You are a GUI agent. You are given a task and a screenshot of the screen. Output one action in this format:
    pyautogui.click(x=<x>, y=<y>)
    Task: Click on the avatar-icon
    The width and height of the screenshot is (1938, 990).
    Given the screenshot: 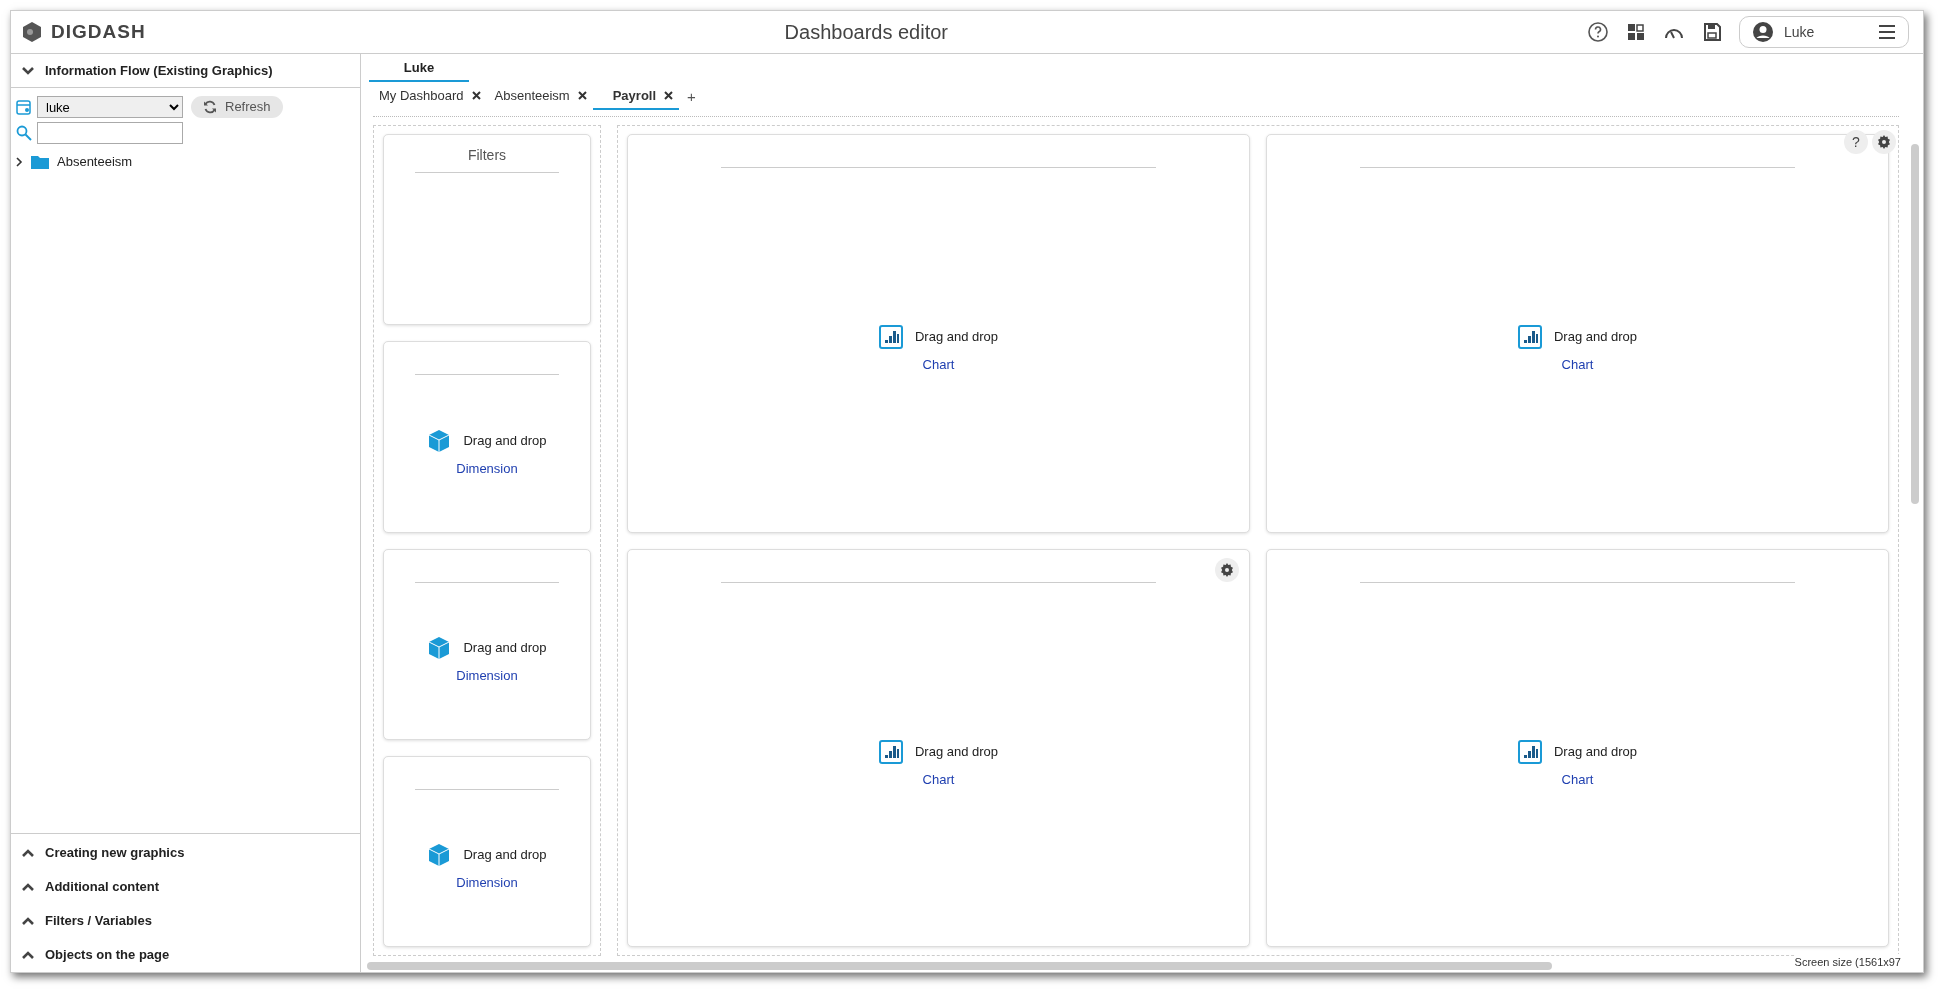 What is the action you would take?
    pyautogui.click(x=1763, y=32)
    